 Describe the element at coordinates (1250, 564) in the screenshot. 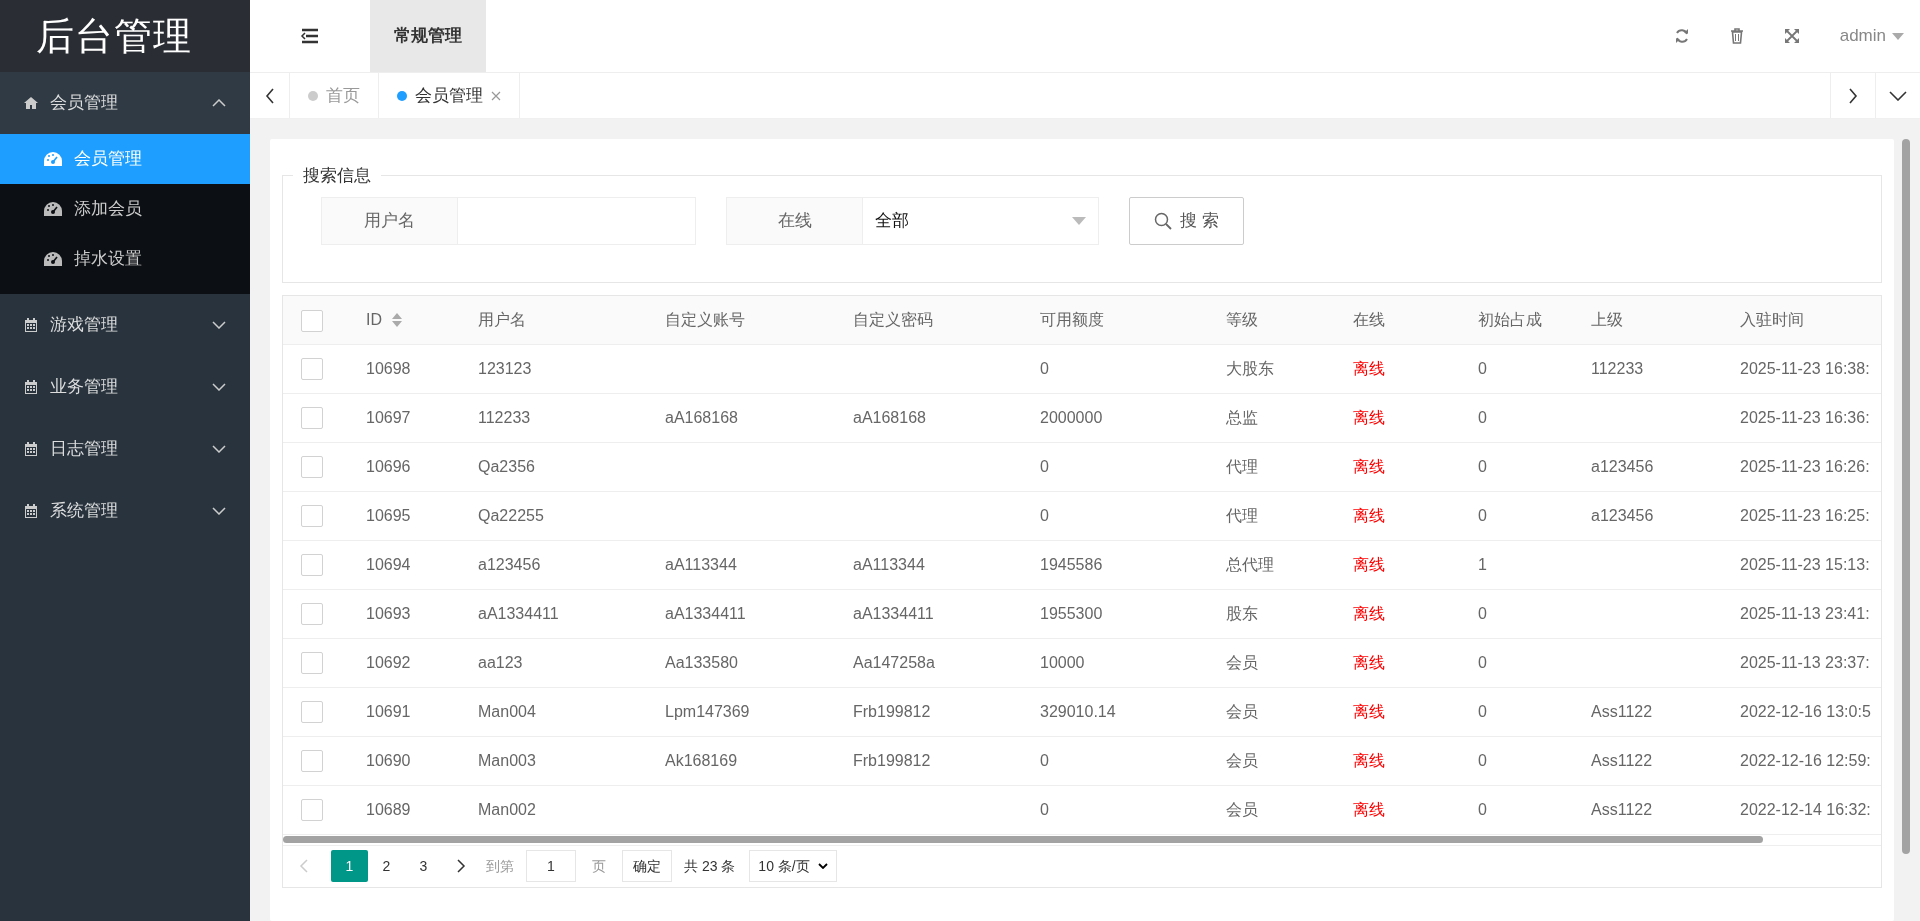

I see `table-cell: 总代理` at that location.